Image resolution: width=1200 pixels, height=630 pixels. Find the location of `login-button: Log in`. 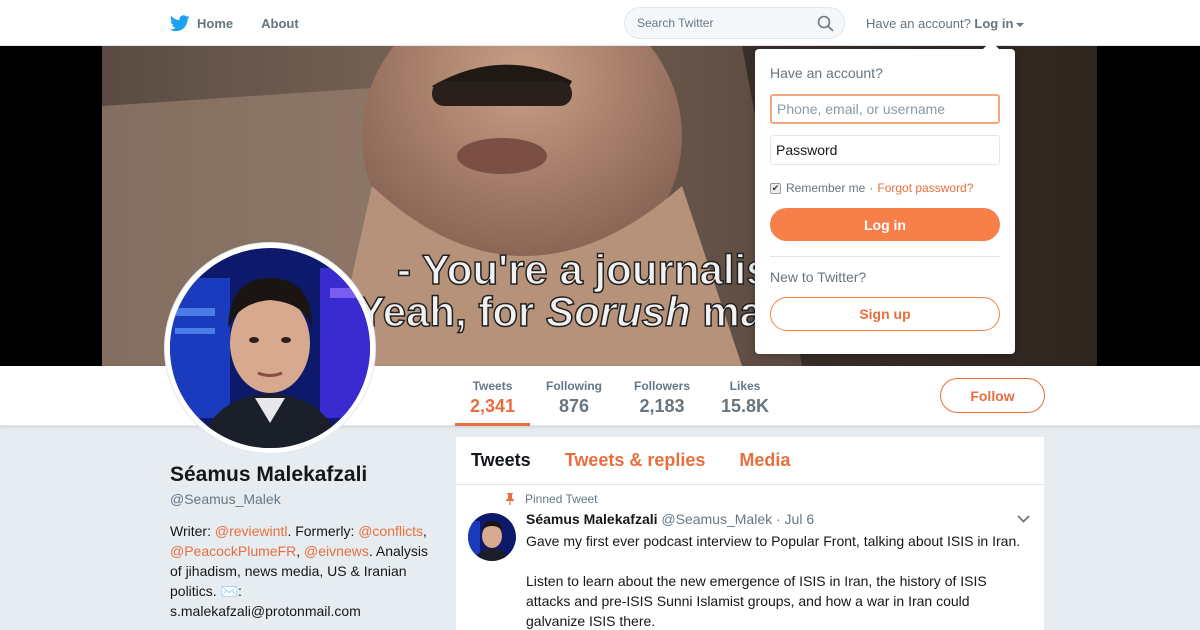

login-button: Log in is located at coordinates (885, 224).